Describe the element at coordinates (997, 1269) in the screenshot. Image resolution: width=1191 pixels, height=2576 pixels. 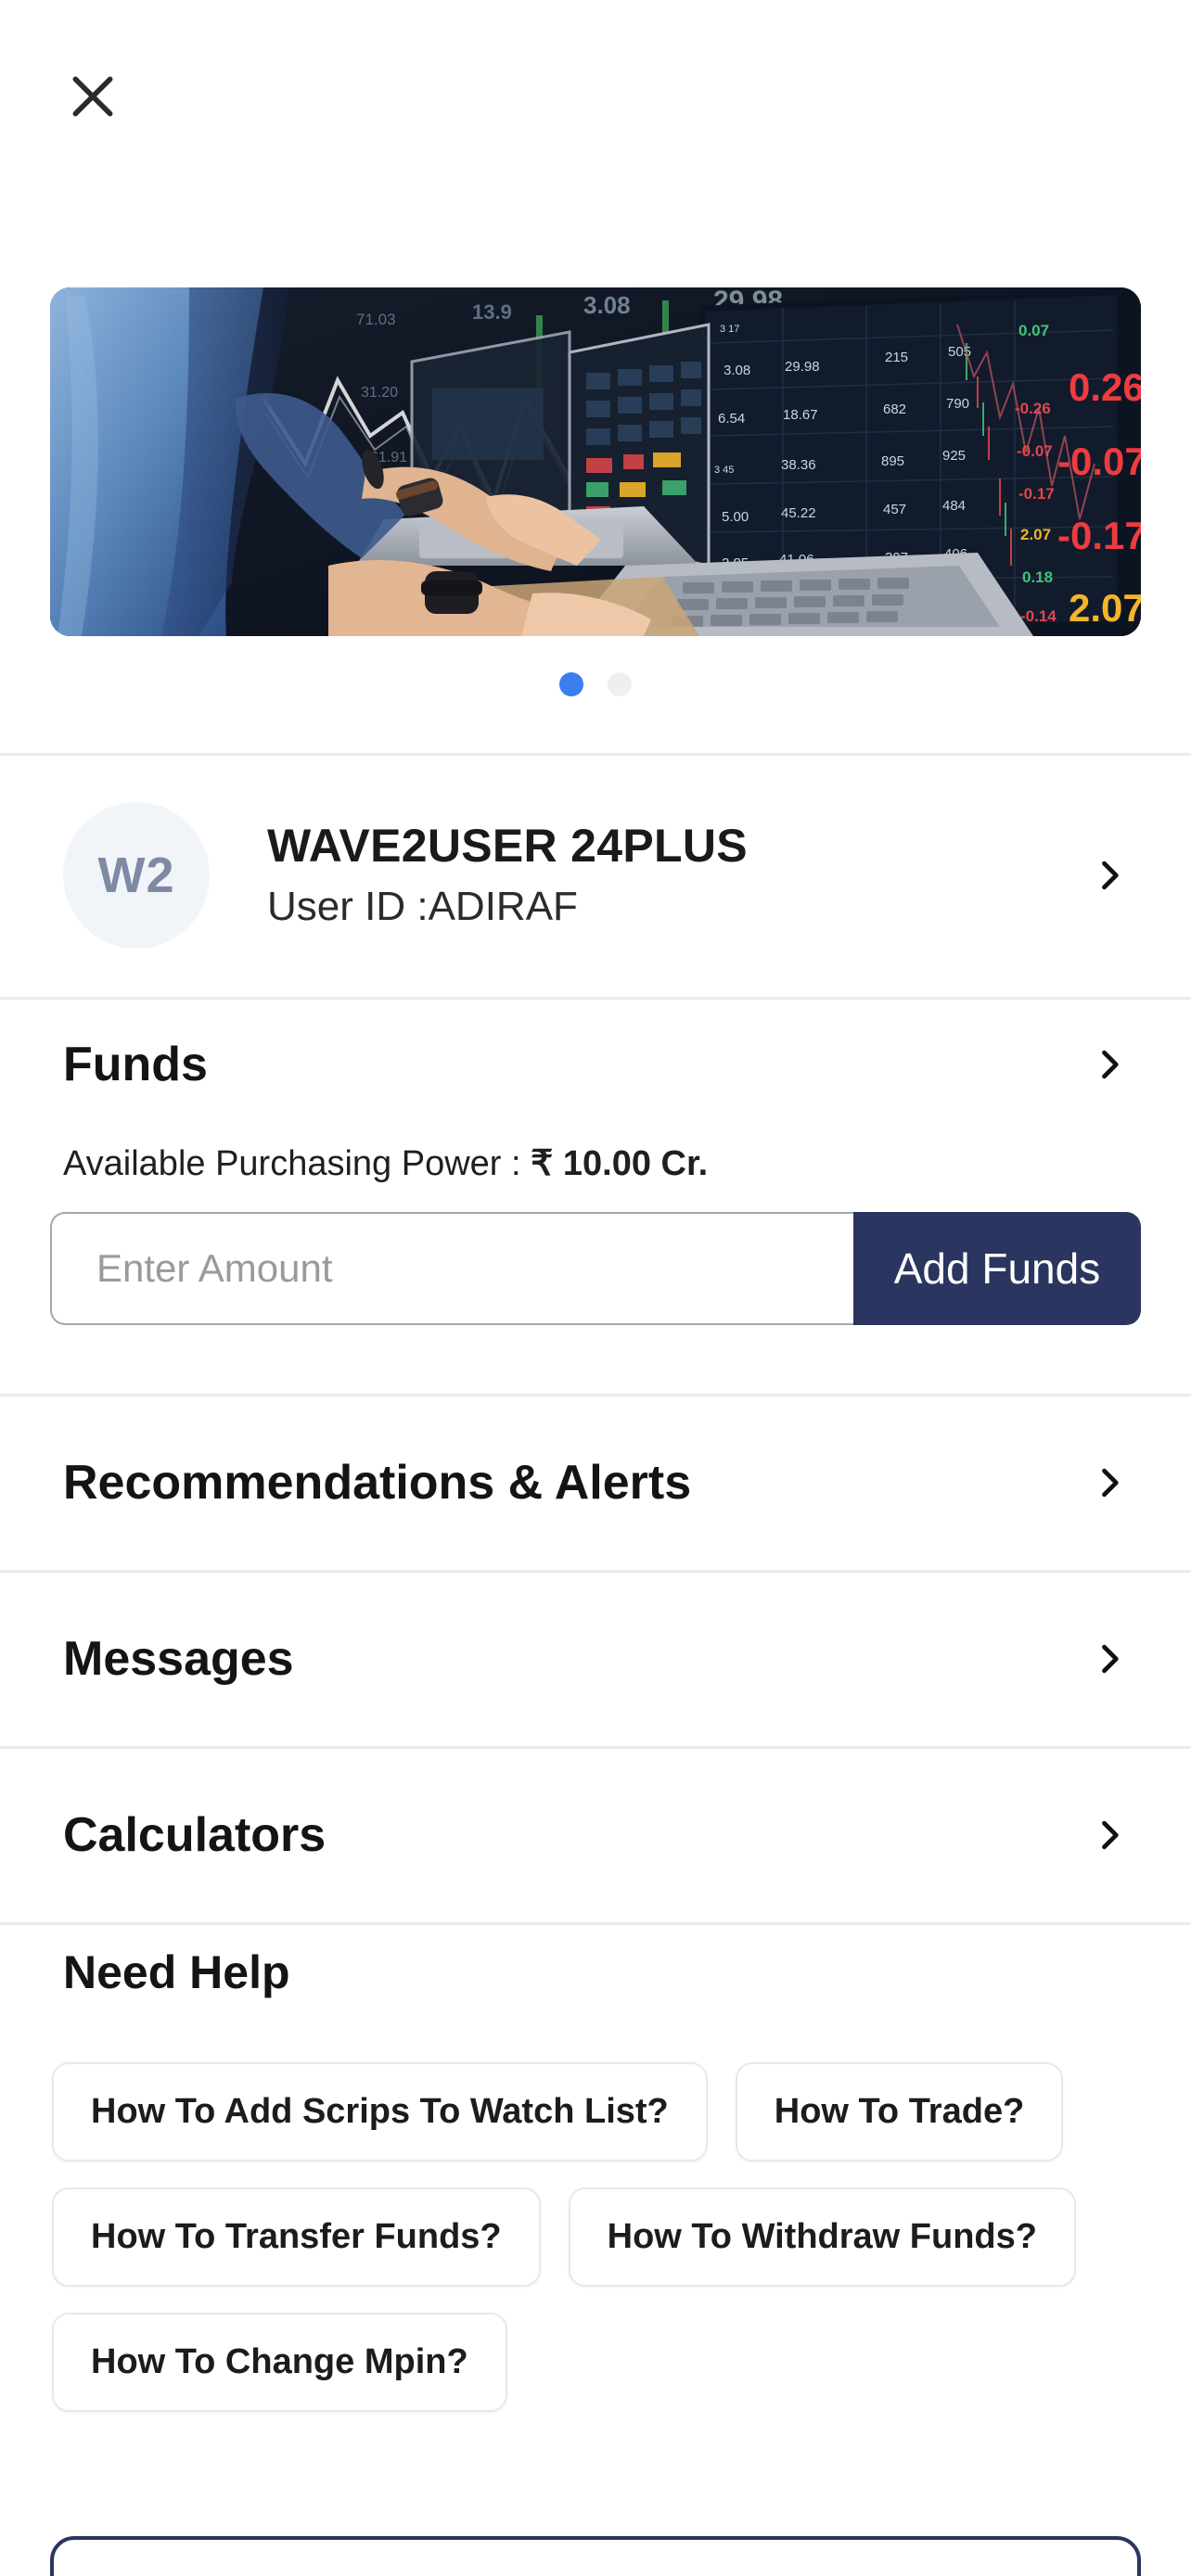
I see `add-funds-button: Add Funds` at that location.